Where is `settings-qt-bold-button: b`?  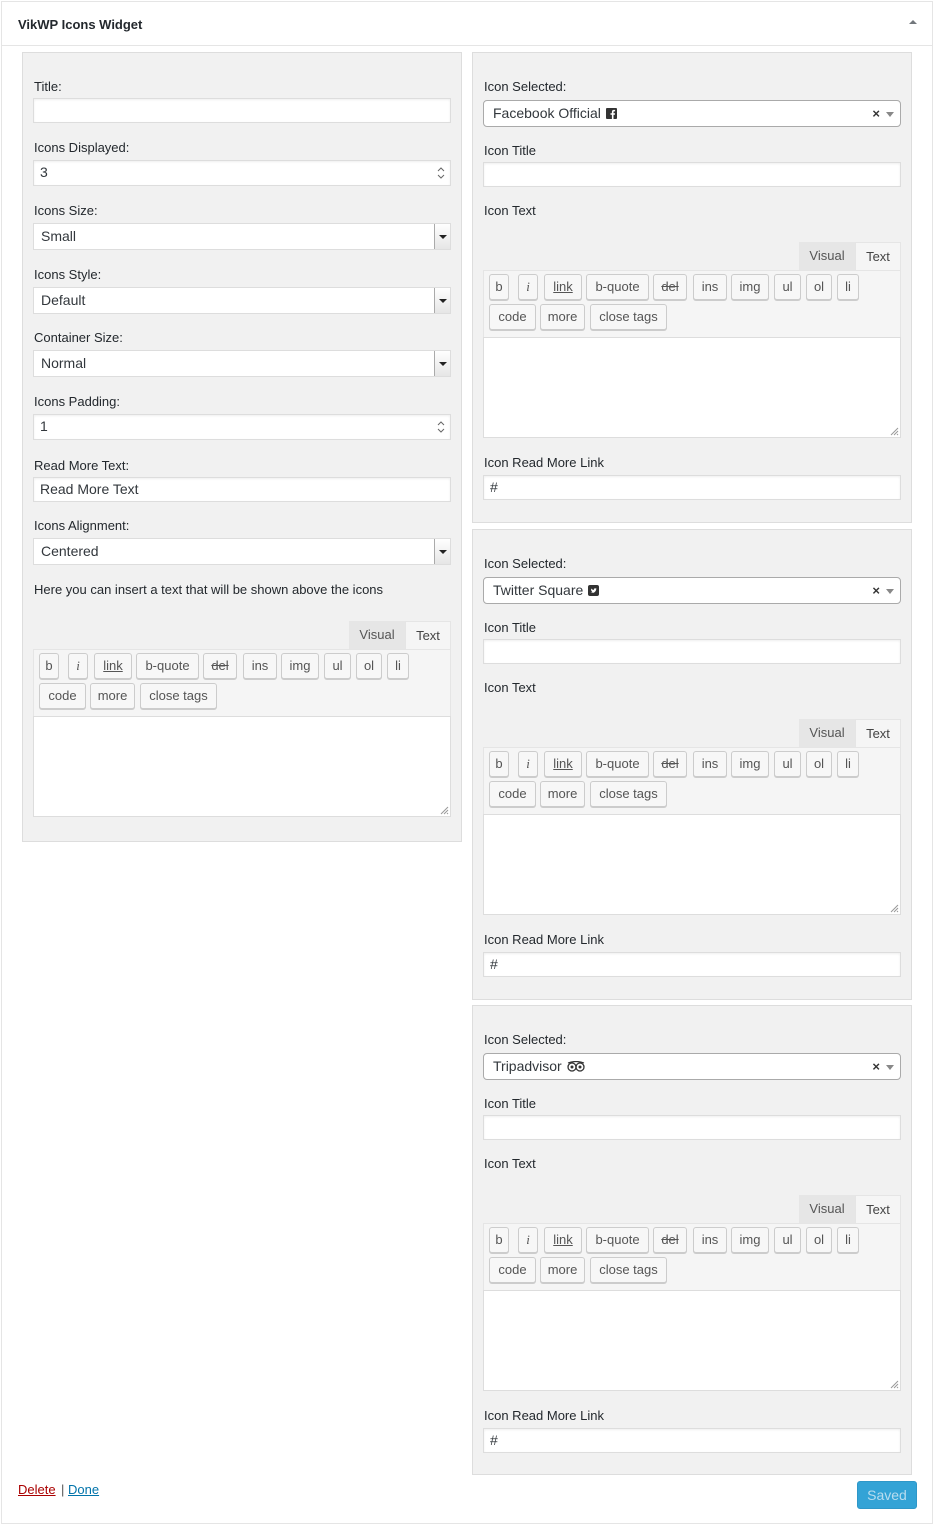 settings-qt-bold-button: b is located at coordinates (49, 666).